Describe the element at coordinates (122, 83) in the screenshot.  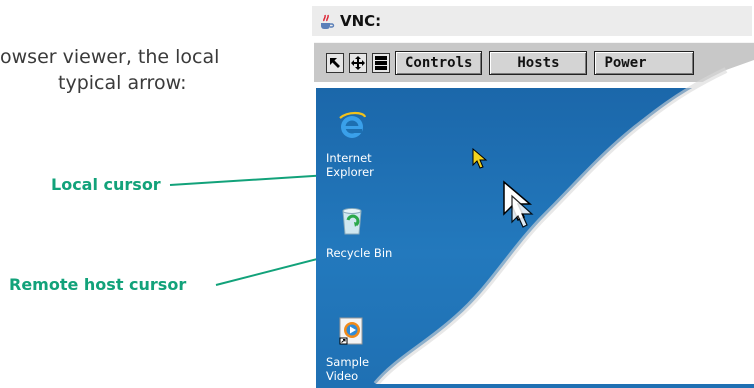
I see `intro-line-2: typical arrow:` at that location.